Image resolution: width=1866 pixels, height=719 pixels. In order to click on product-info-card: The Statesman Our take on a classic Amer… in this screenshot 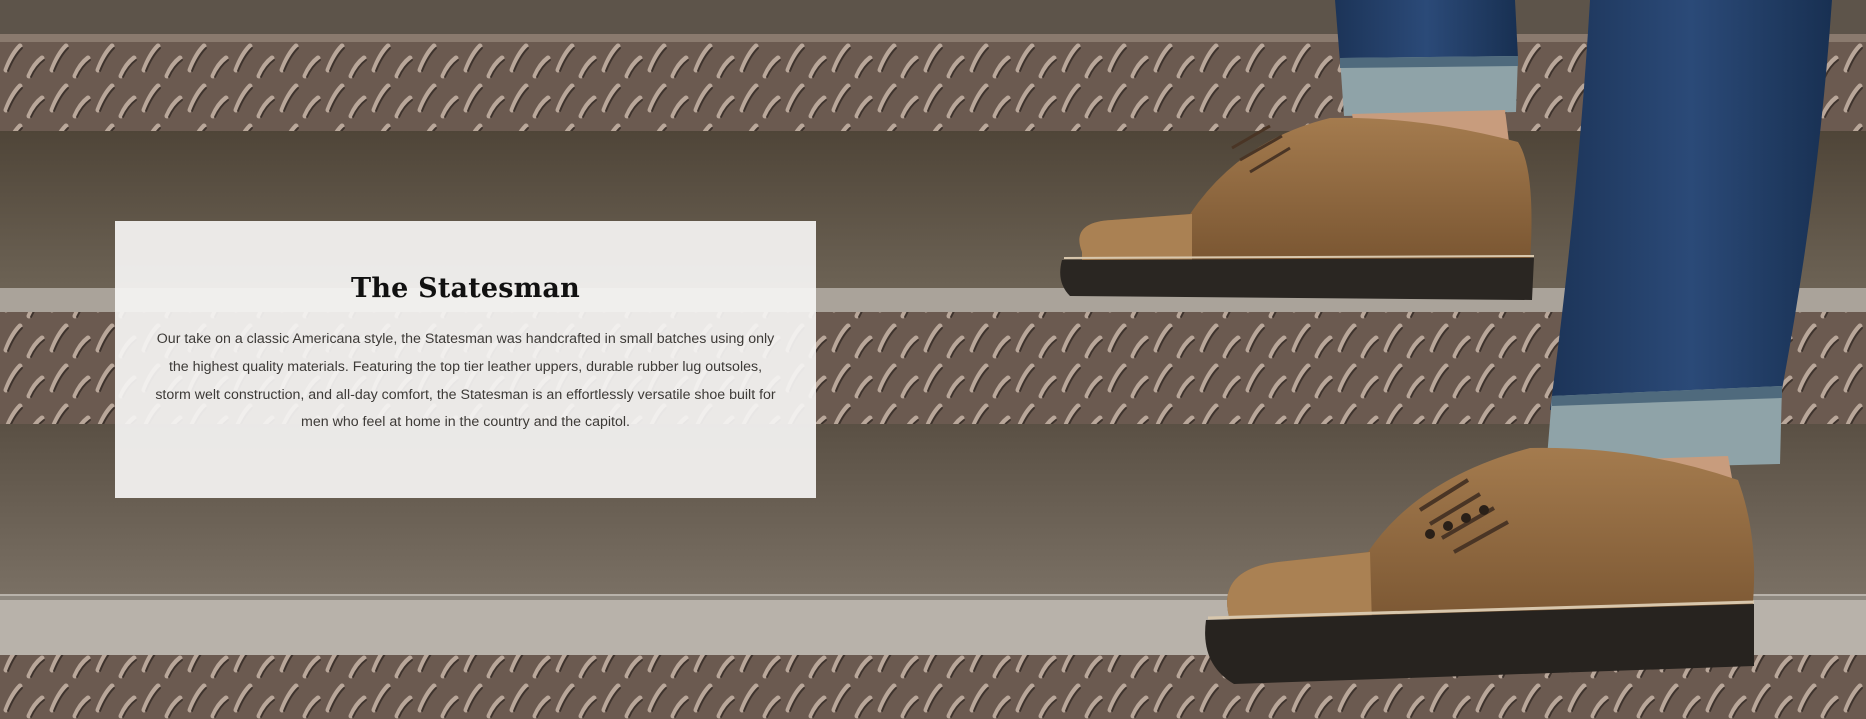, I will do `click(465, 359)`.